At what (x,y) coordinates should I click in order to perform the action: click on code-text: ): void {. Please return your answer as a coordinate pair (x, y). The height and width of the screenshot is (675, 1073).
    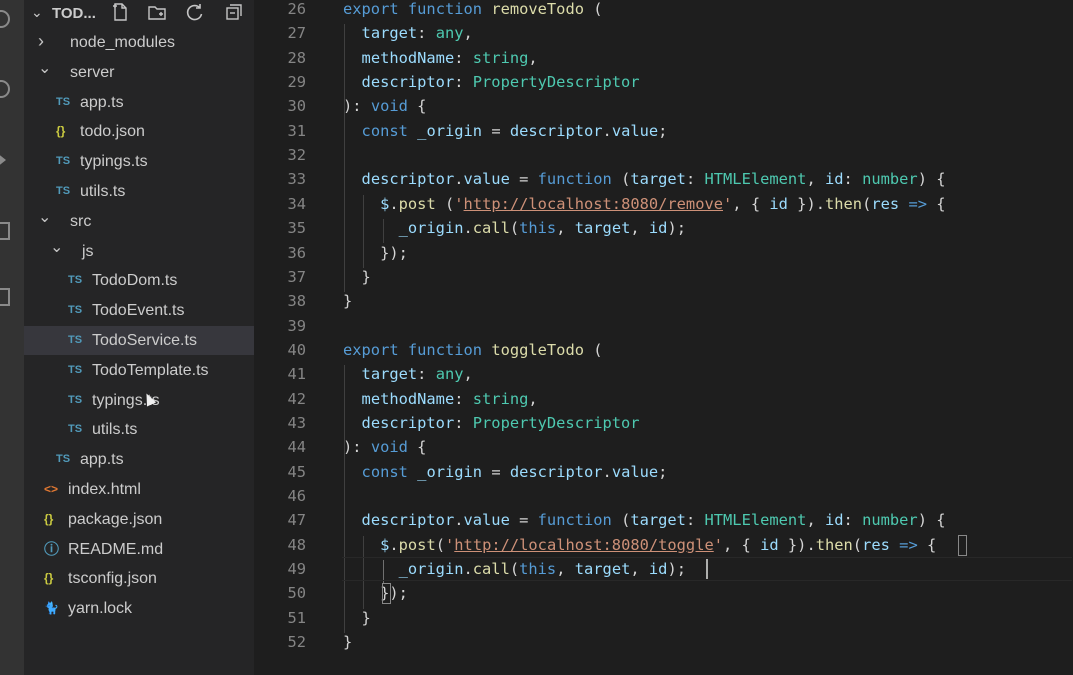
    Looking at the image, I should click on (385, 106).